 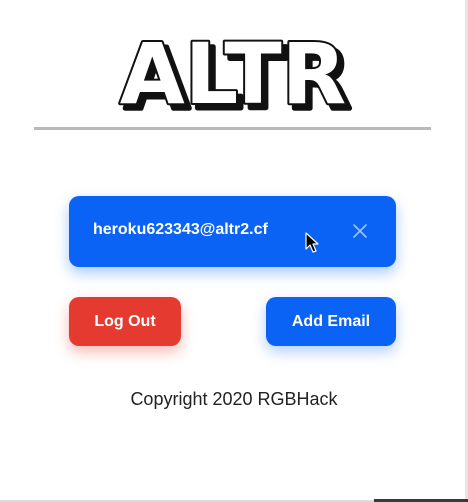 What do you see at coordinates (312, 242) in the screenshot?
I see `mouse-cursor-icon` at bounding box center [312, 242].